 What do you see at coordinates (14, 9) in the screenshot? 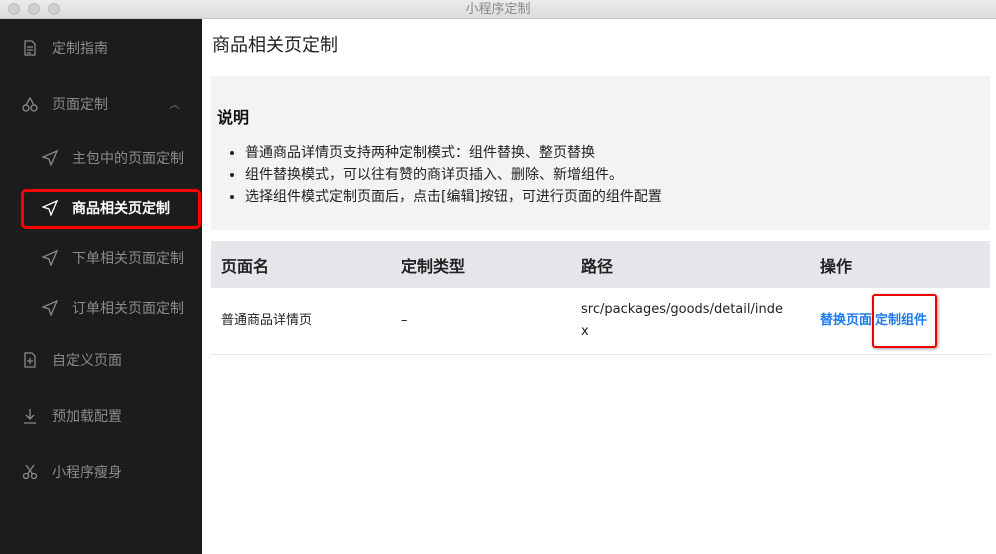
I see `close-window-button` at bounding box center [14, 9].